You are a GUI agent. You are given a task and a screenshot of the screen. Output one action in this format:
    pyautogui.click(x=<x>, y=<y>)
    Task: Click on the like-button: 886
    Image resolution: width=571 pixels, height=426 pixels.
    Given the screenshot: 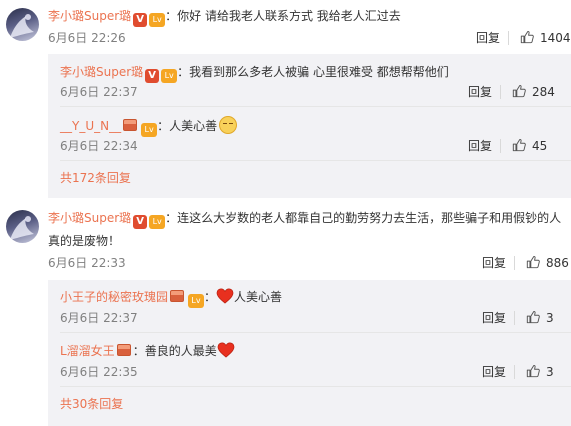 What is the action you would take?
    pyautogui.click(x=547, y=263)
    